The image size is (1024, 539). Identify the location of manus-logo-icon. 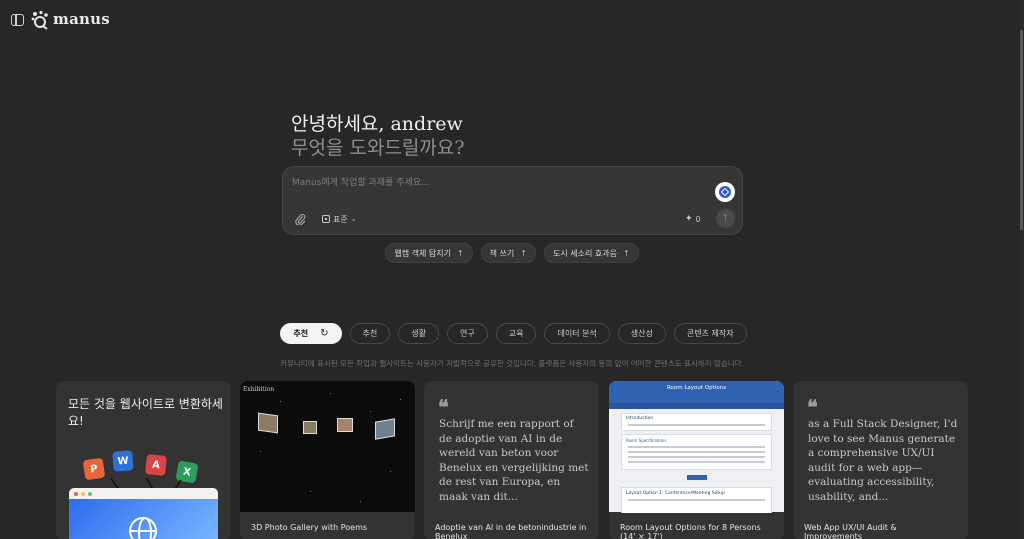
(39, 20).